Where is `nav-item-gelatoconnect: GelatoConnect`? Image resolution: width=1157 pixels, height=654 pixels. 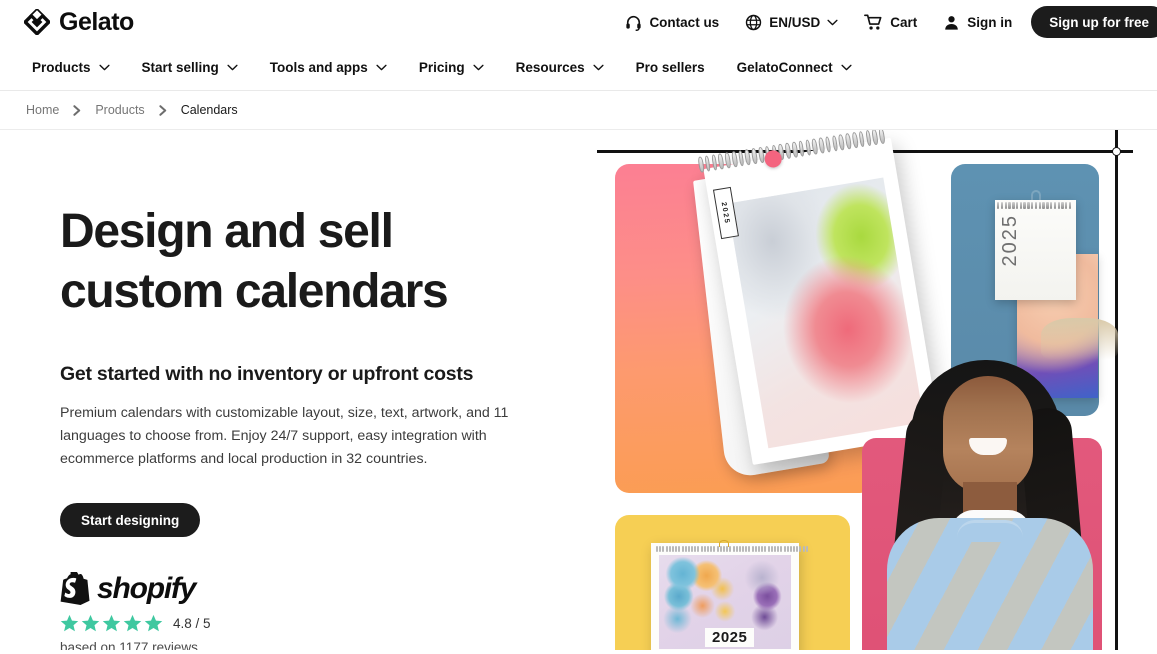
nav-item-gelatoconnect: GelatoConnect is located at coordinates (794, 67).